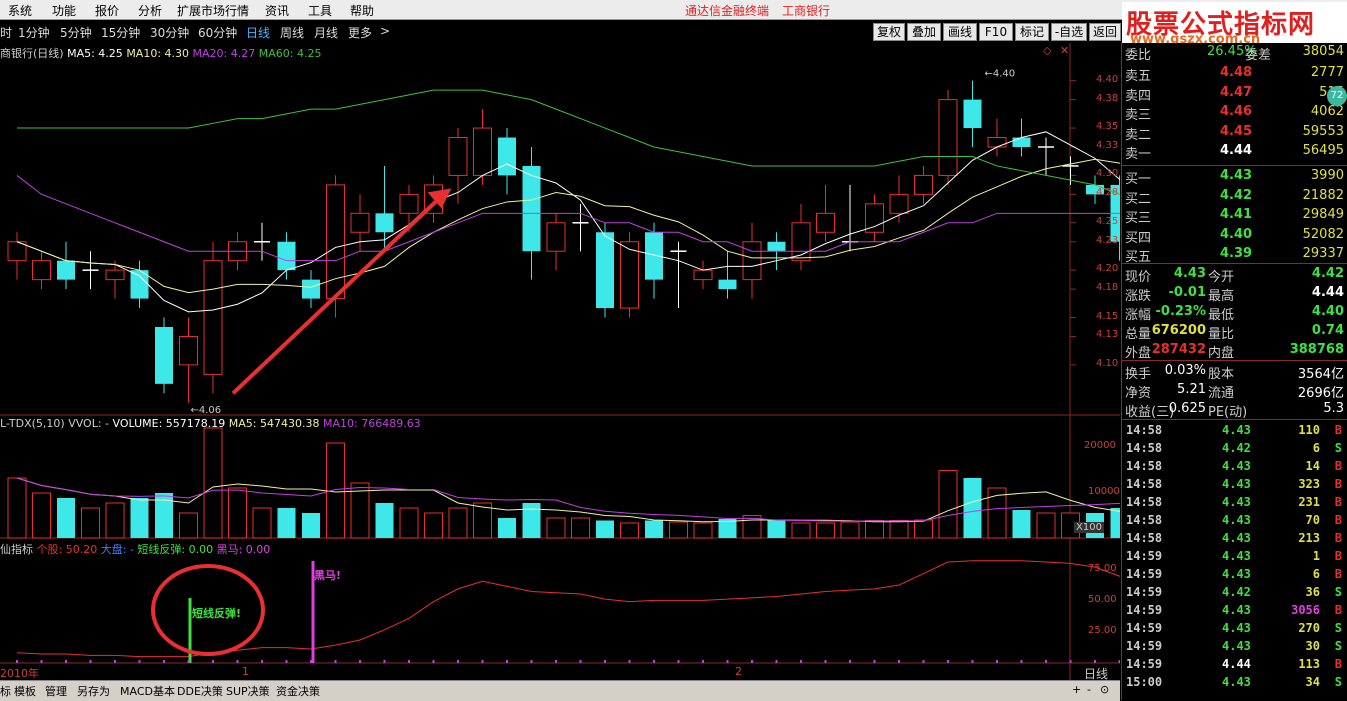 This screenshot has height=701, width=1347. I want to click on period-15min: 15分钟, so click(120, 32).